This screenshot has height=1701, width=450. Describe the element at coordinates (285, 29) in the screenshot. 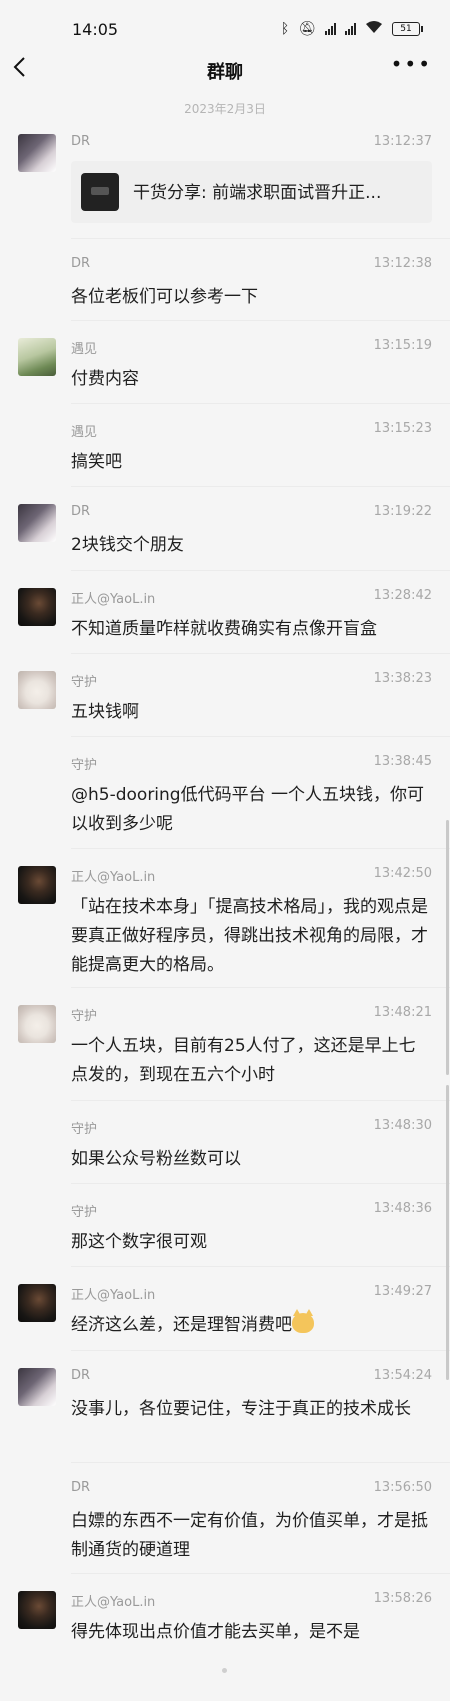

I see `bluetooth-icon: ᛒ` at that location.